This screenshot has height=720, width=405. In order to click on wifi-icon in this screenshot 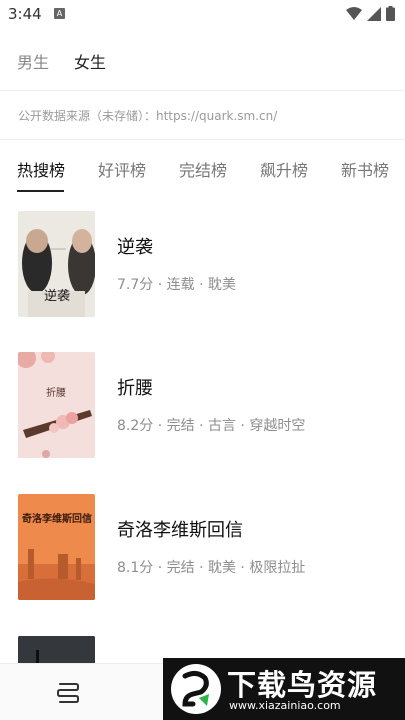, I will do `click(354, 13)`.